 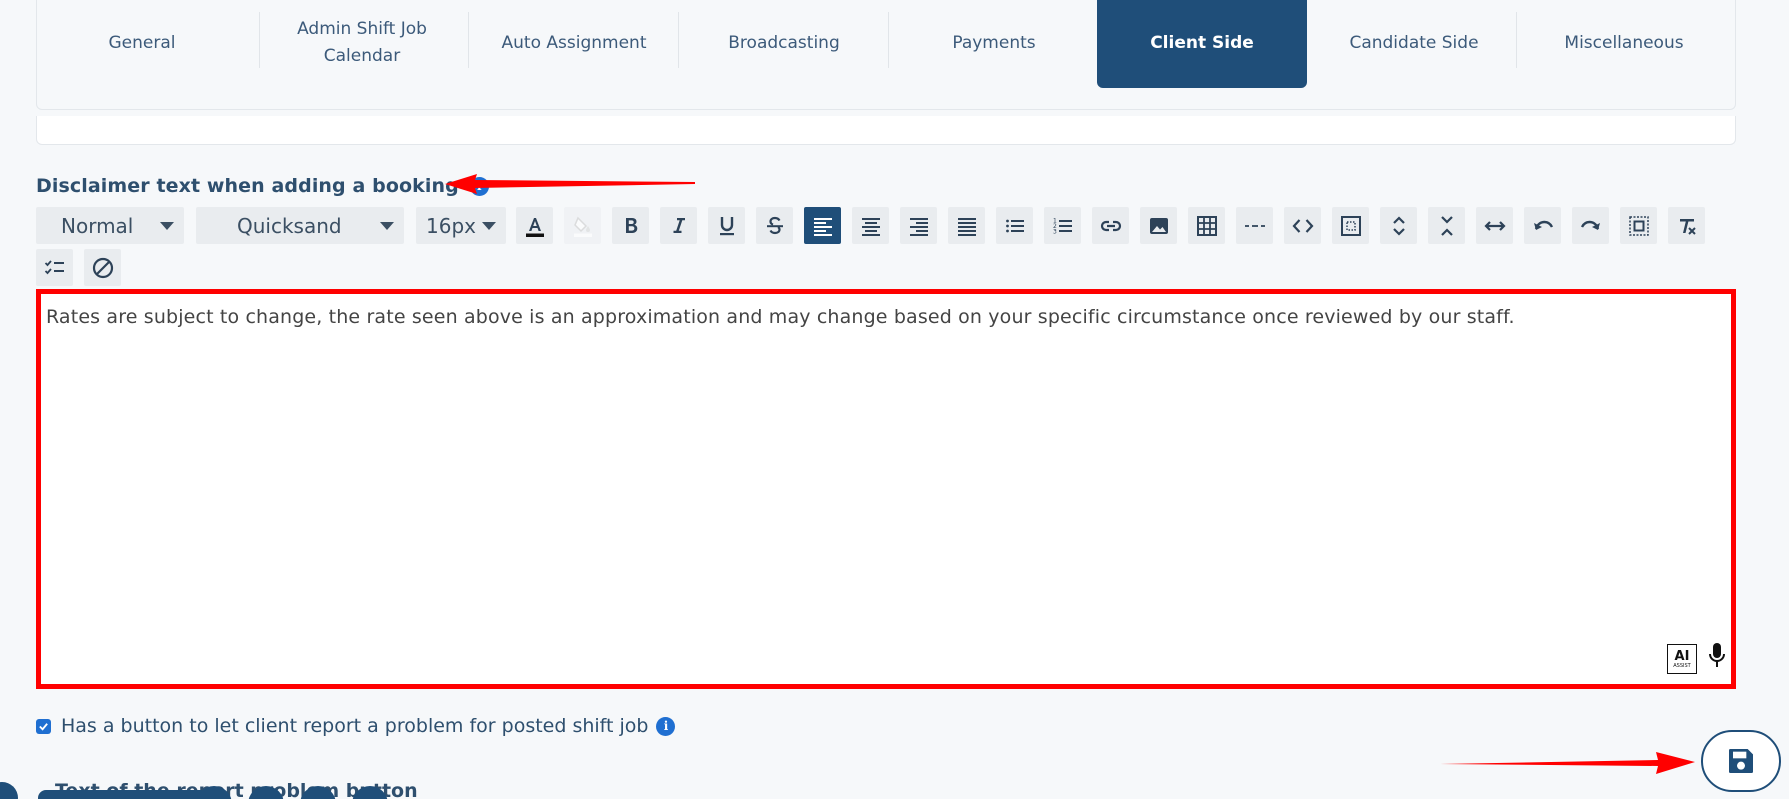 I want to click on ai-assist-sublabel: ASSIST, so click(x=1682, y=665).